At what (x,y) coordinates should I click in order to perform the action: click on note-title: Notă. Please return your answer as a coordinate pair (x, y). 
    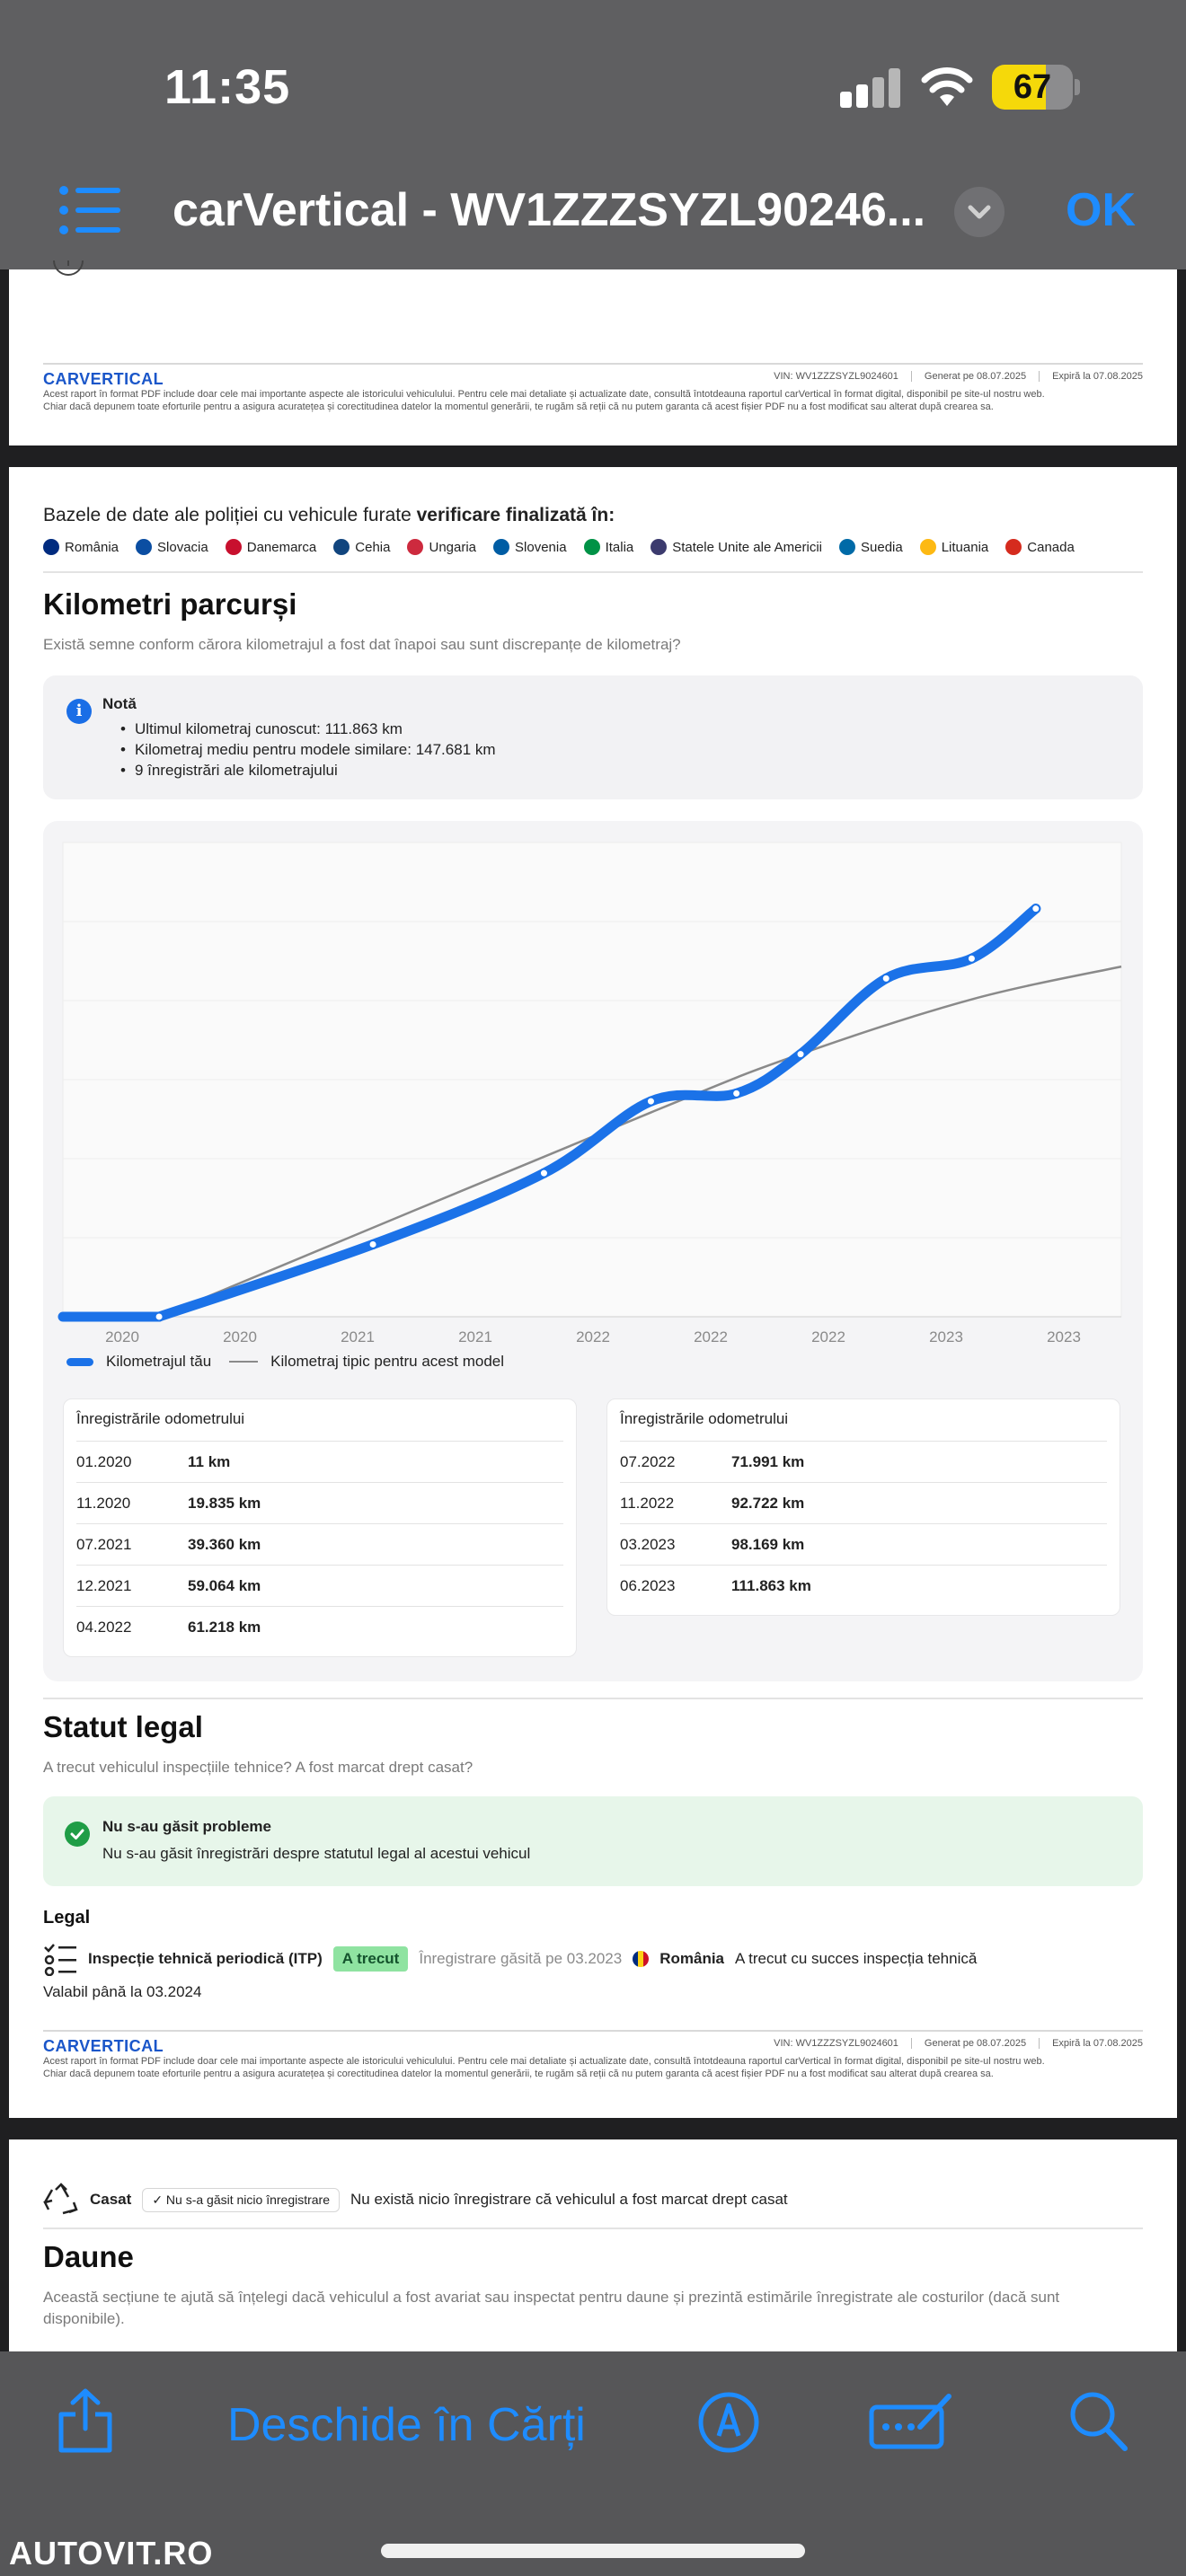
    Looking at the image, I should click on (119, 703).